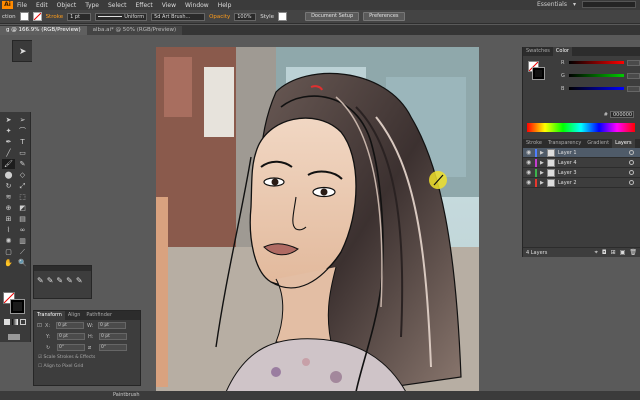 Image resolution: width=640 pixels, height=400 pixels. Describe the element at coordinates (17, 306) in the screenshot. I see `stroke-color-box` at that location.